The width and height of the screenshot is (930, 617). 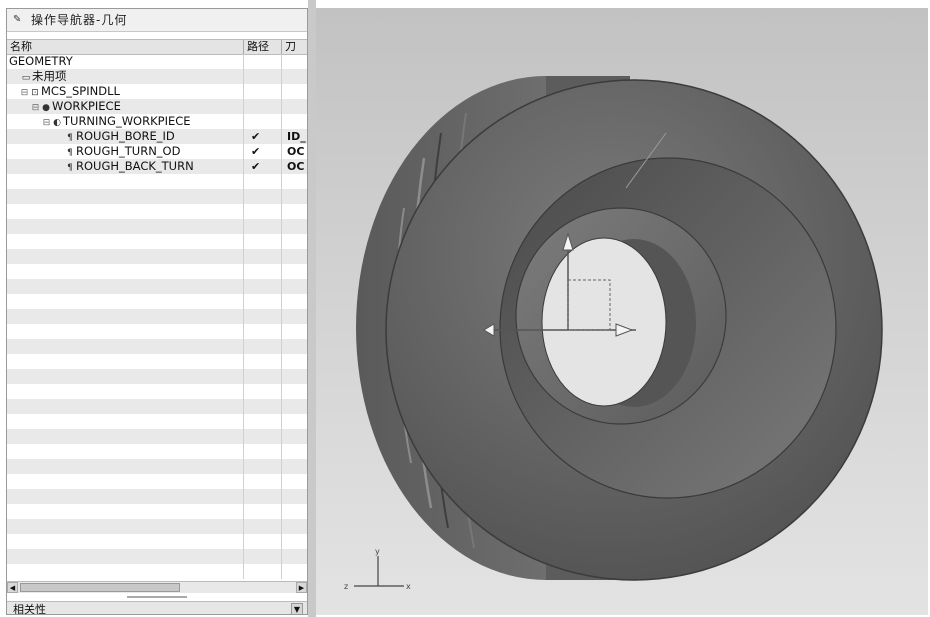 What do you see at coordinates (157, 47) in the screenshot?
I see `column-header: 名称 路径 刀` at bounding box center [157, 47].